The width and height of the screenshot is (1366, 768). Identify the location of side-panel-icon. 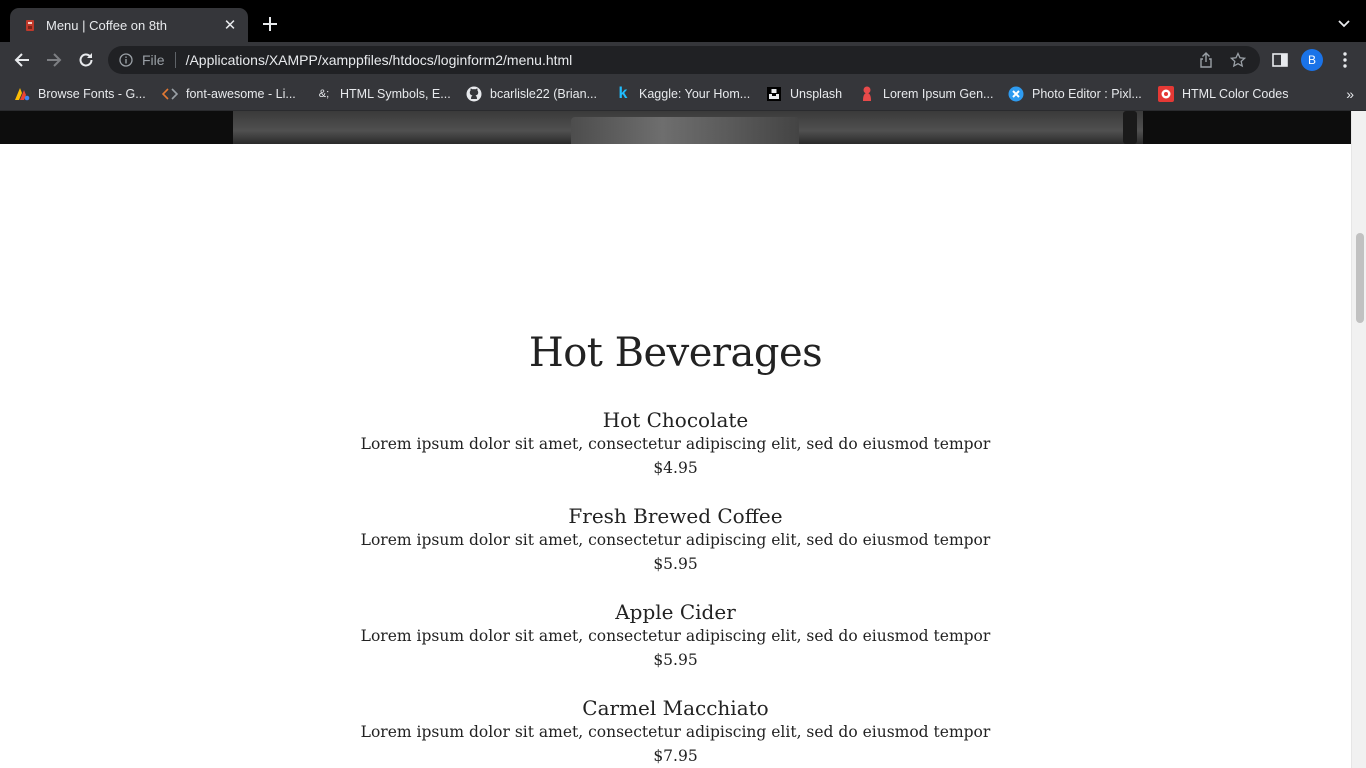
(1280, 60).